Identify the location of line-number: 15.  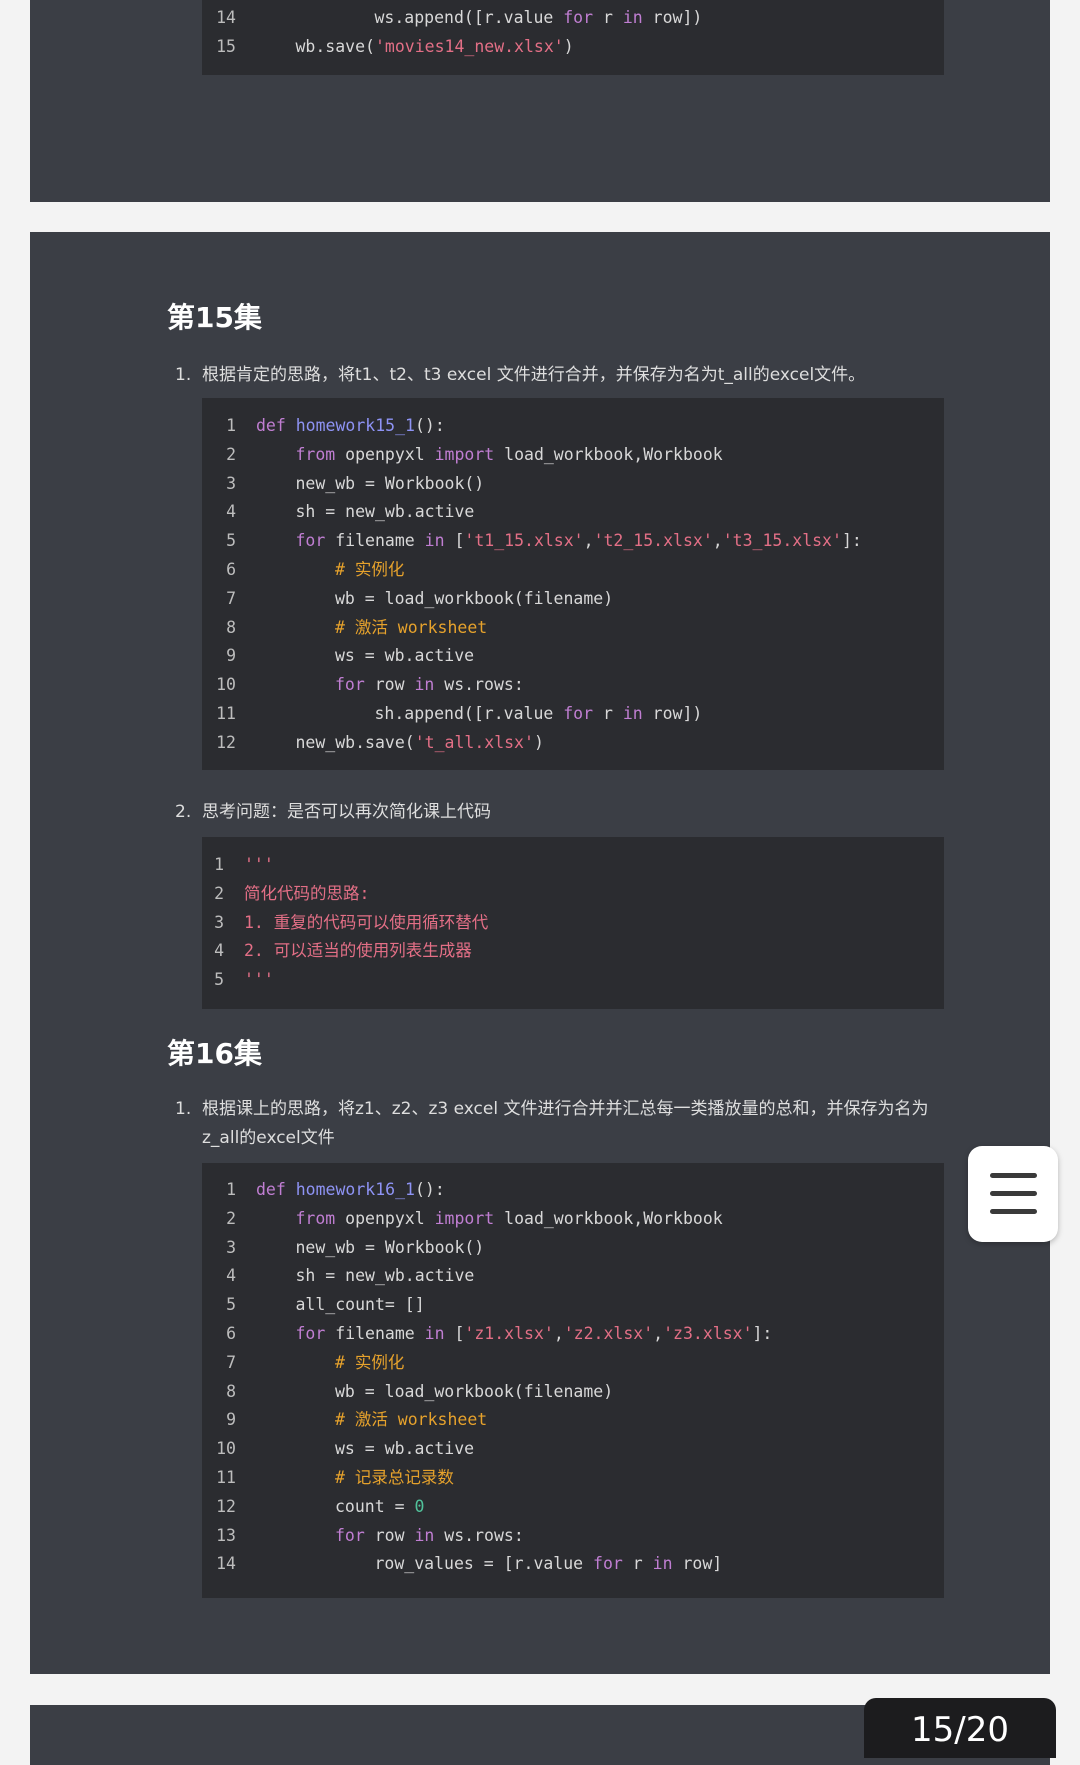
(226, 46).